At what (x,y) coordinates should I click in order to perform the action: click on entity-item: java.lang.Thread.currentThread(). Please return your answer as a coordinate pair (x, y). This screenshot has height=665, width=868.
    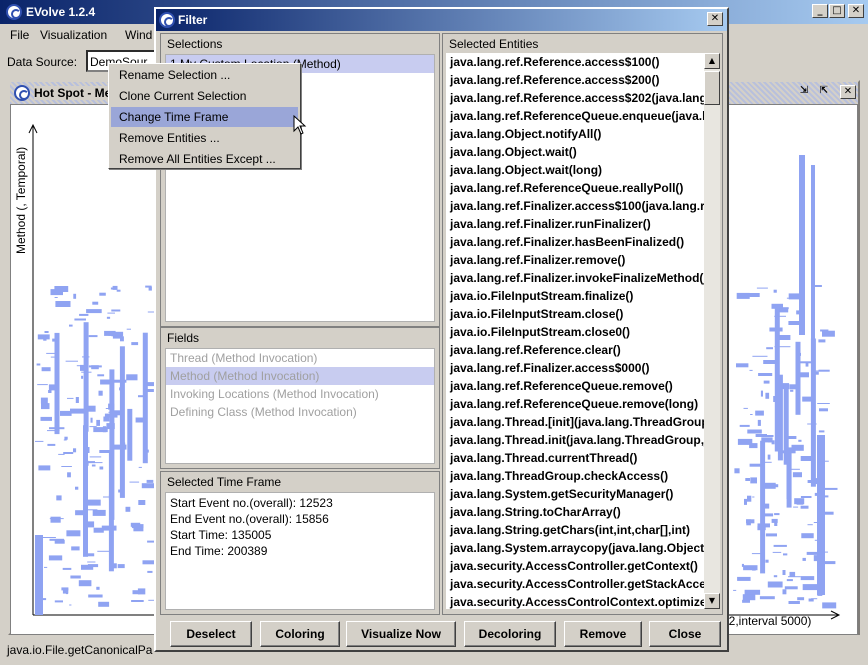
    Looking at the image, I should click on (575, 458).